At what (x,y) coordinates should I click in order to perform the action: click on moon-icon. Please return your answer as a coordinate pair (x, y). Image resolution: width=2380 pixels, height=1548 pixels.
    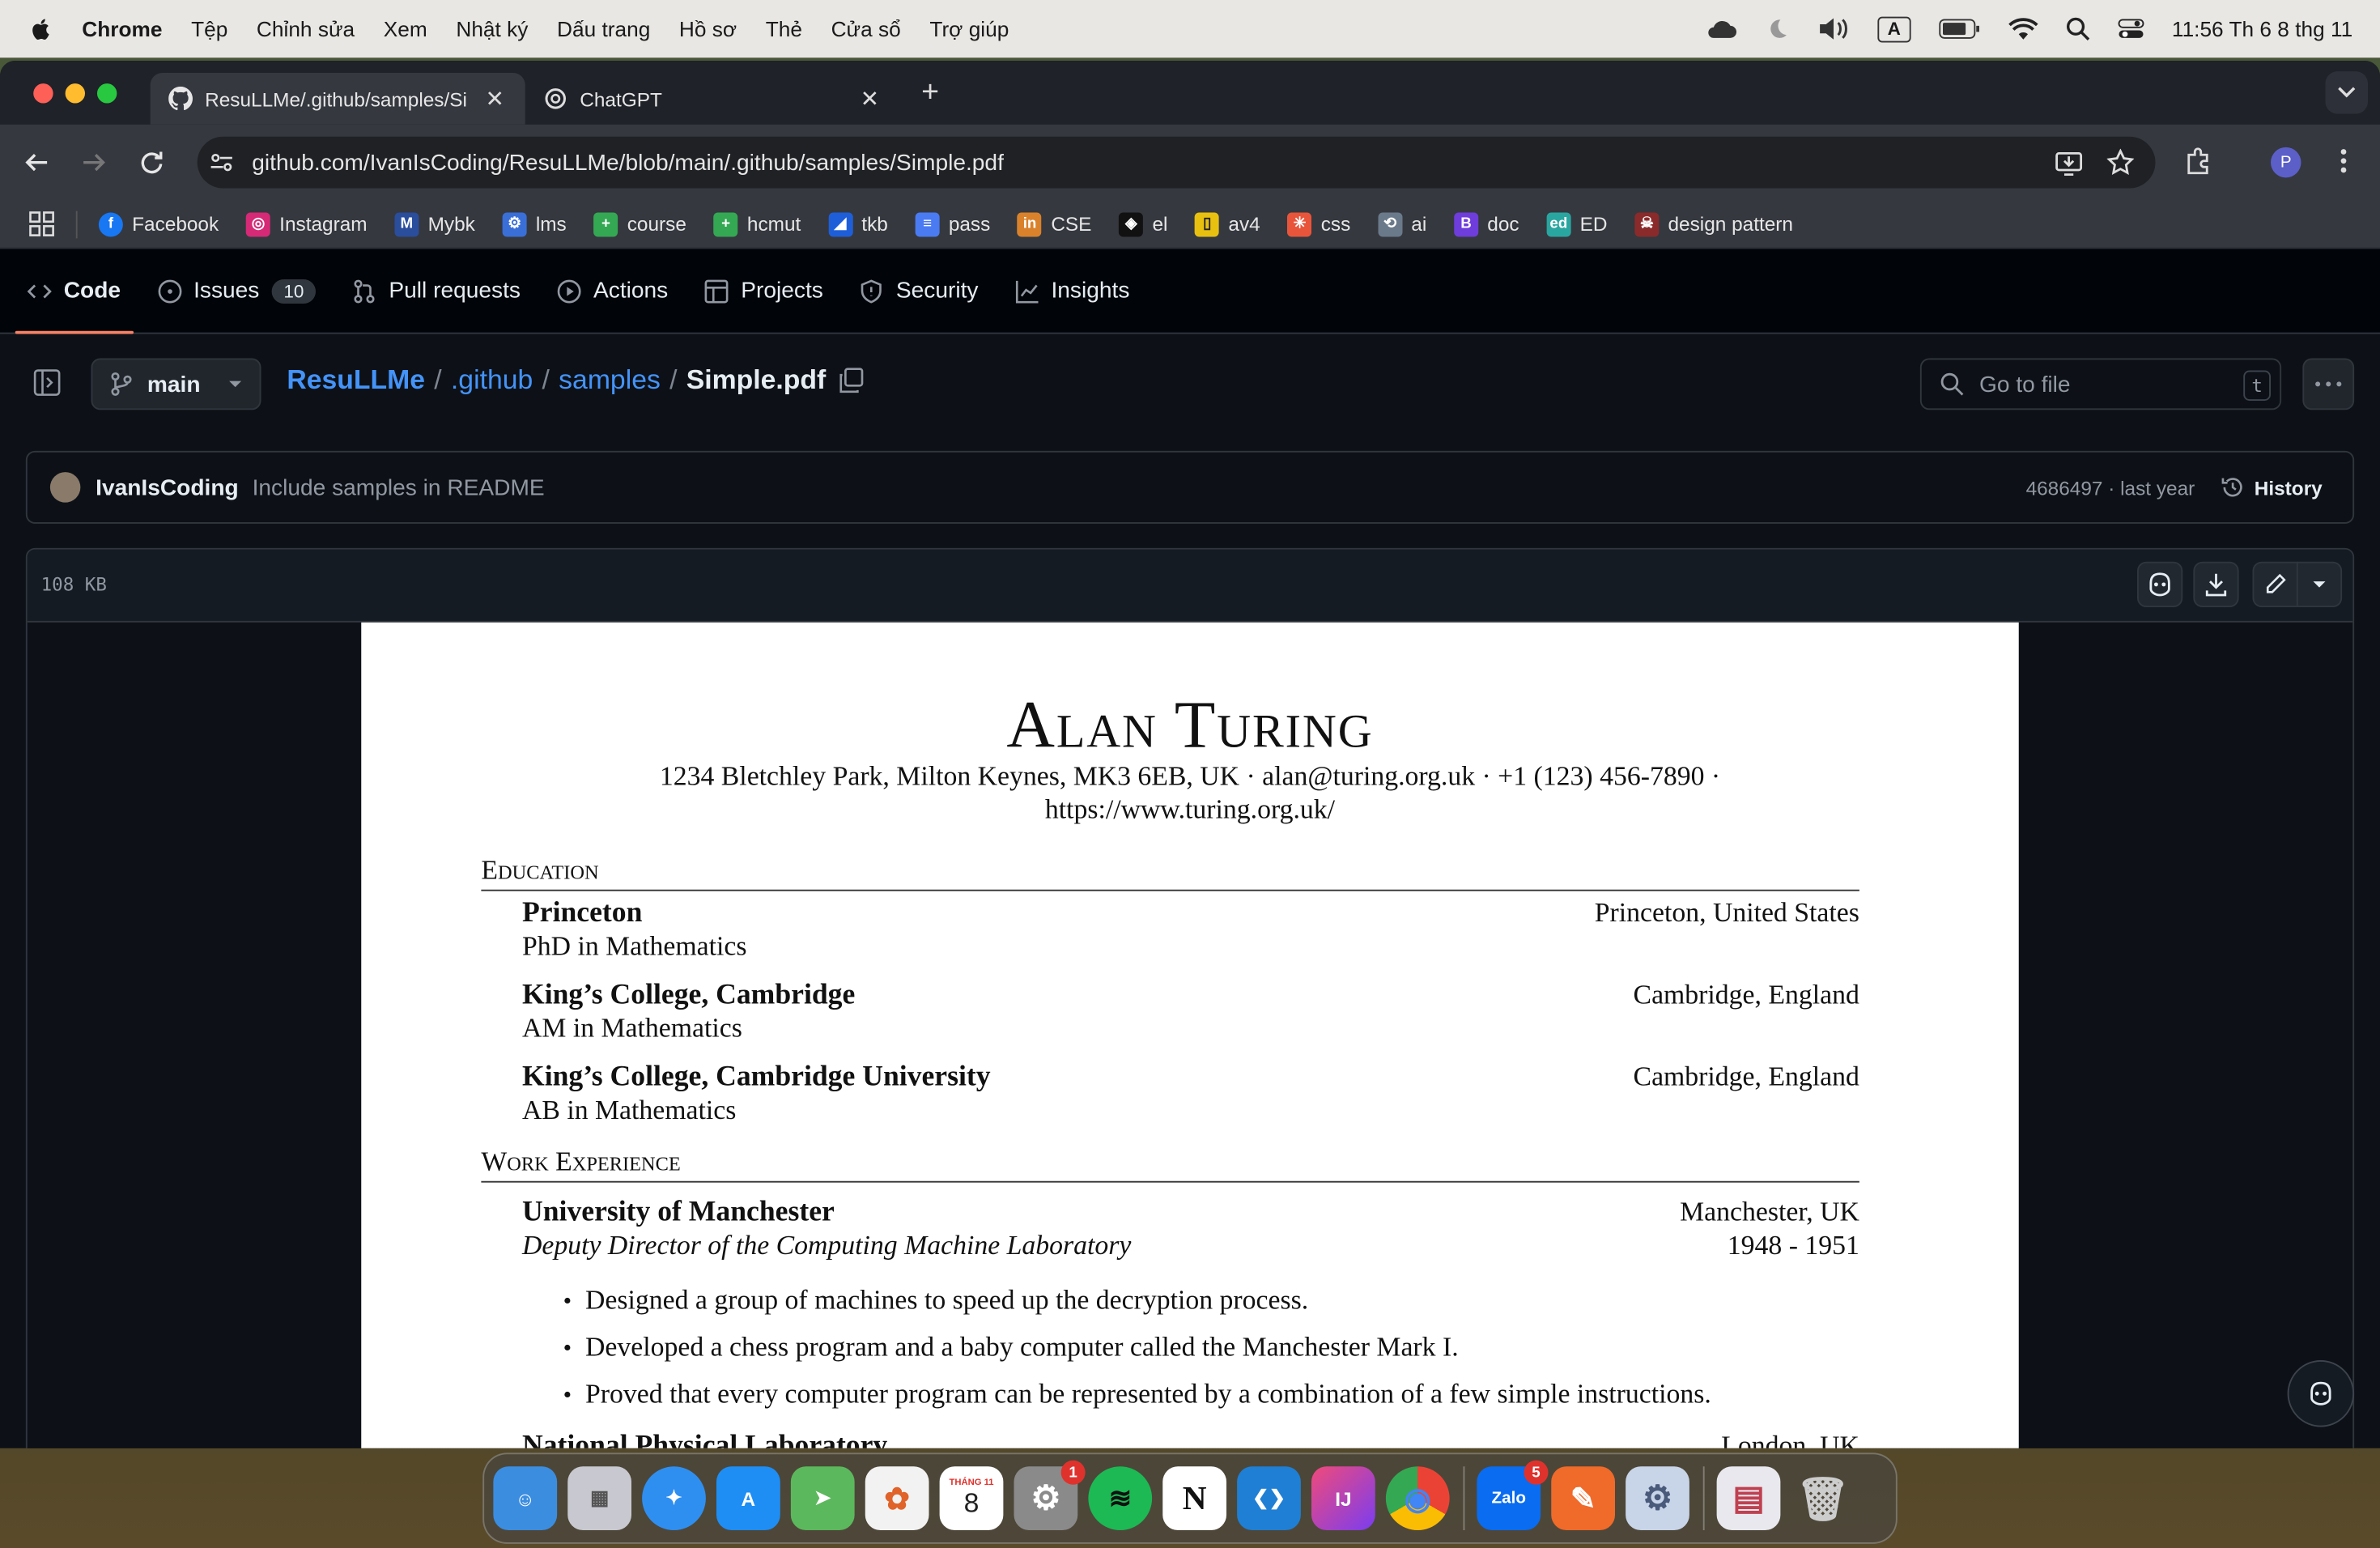
    Looking at the image, I should click on (1777, 29).